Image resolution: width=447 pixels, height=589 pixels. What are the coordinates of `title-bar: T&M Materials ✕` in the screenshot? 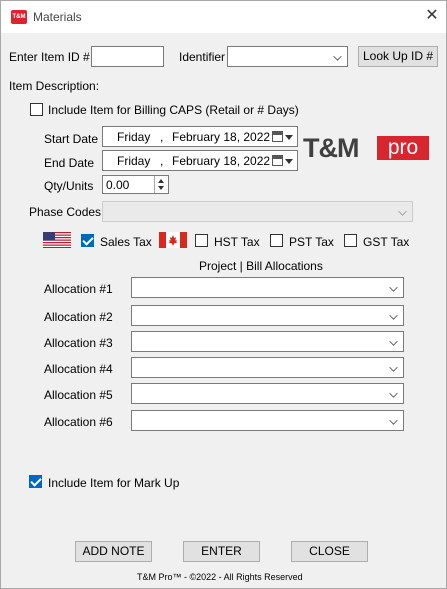 It's located at (223, 17).